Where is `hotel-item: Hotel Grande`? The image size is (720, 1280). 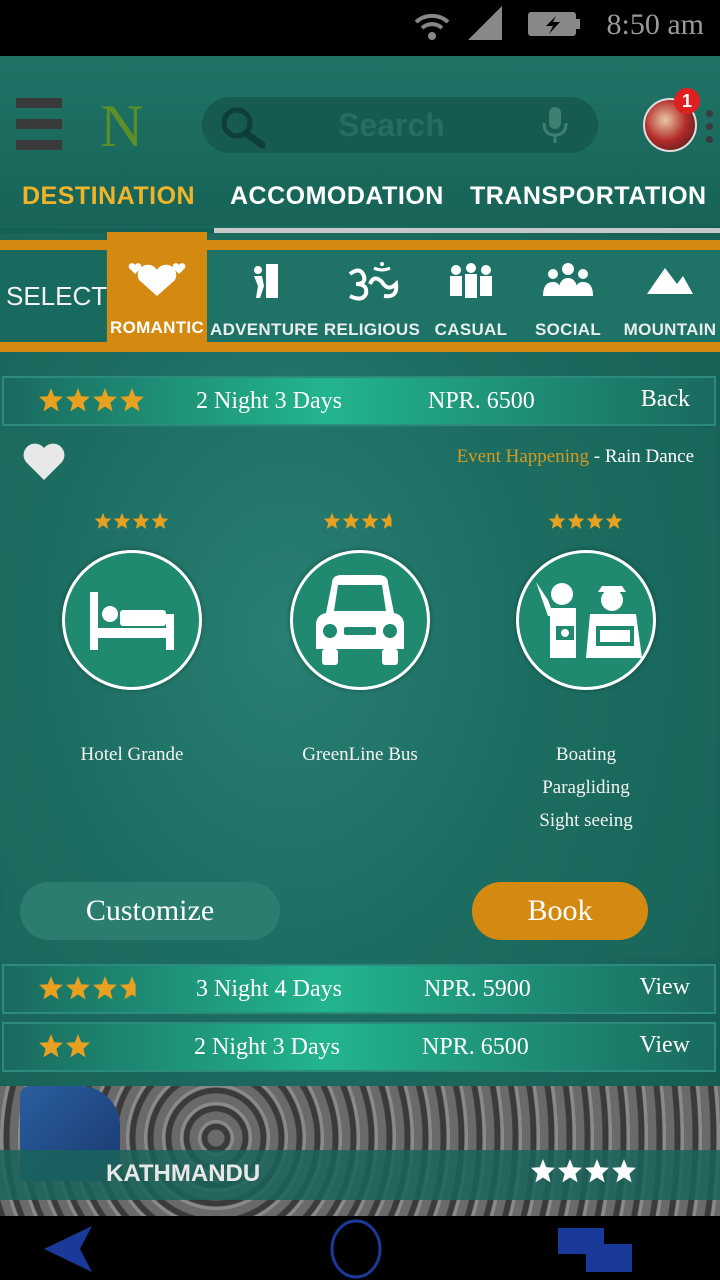 hotel-item: Hotel Grande is located at coordinates (132, 641).